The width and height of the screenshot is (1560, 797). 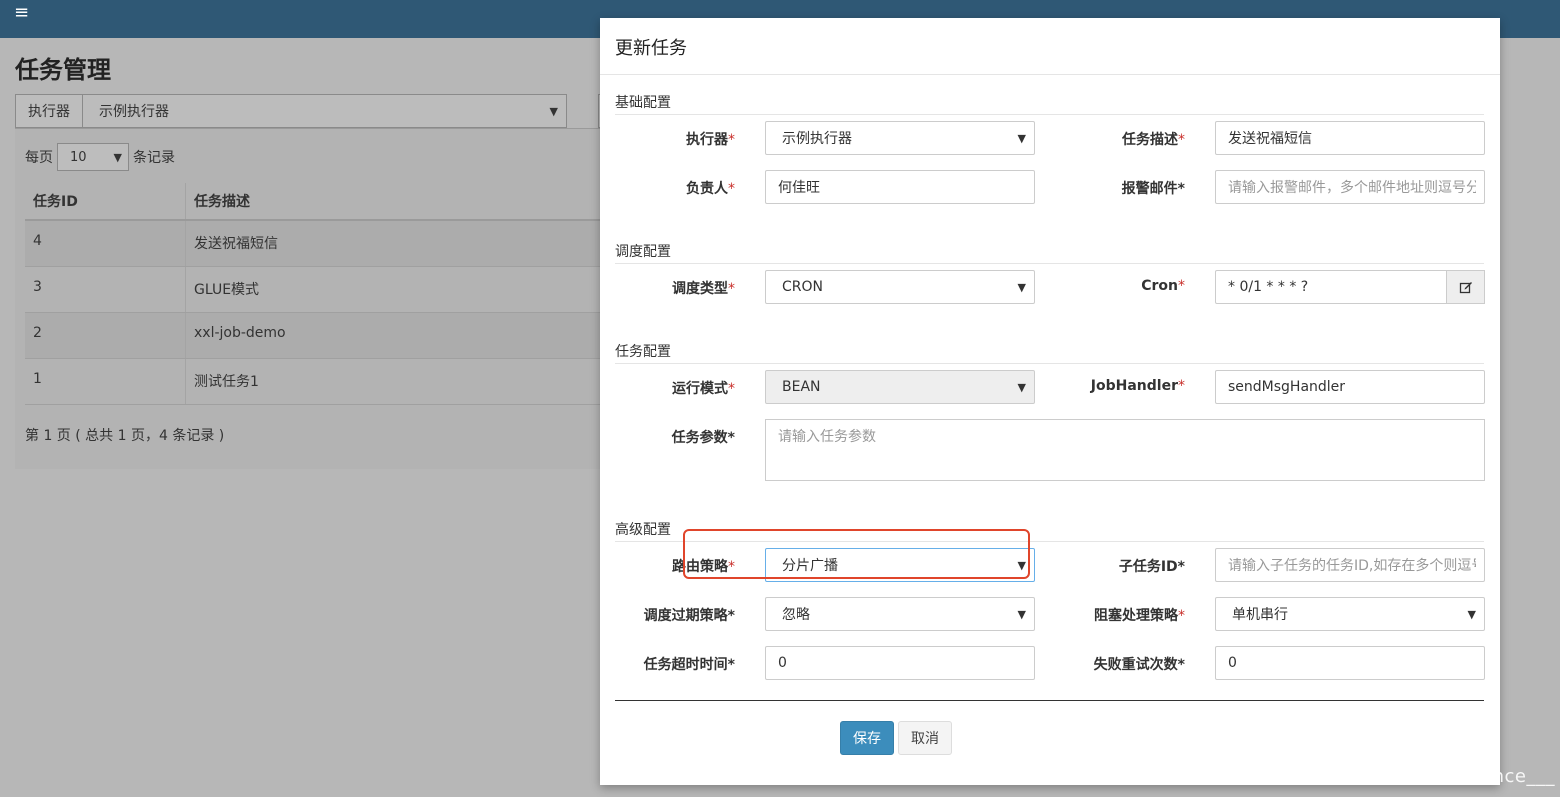 I want to click on job-desc-label: 任务描述*, so click(x=1153, y=140).